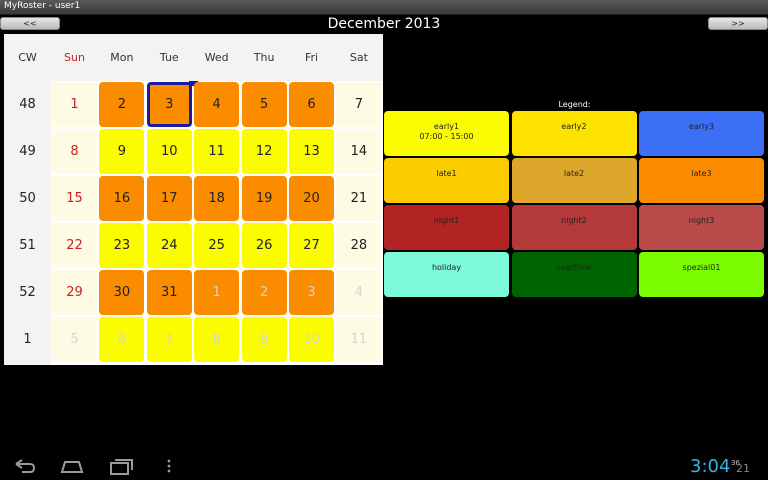 The height and width of the screenshot is (480, 768). I want to click on calendar-week-number: 50, so click(27, 198).